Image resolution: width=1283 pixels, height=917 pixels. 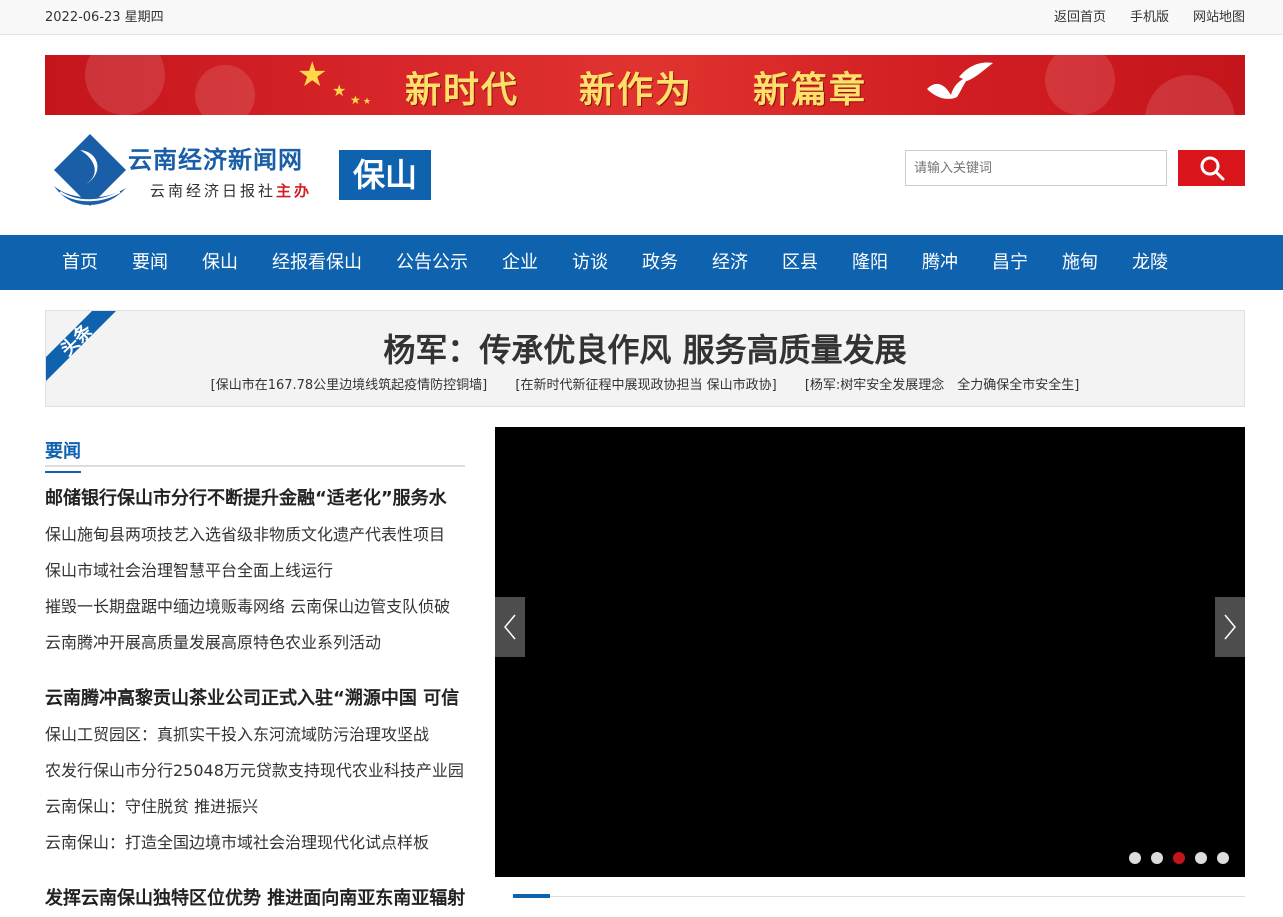 What do you see at coordinates (942, 385) in the screenshot?
I see `headline-sublink: [杨军:树牢安全发展理念 全力确保全市安全生]` at bounding box center [942, 385].